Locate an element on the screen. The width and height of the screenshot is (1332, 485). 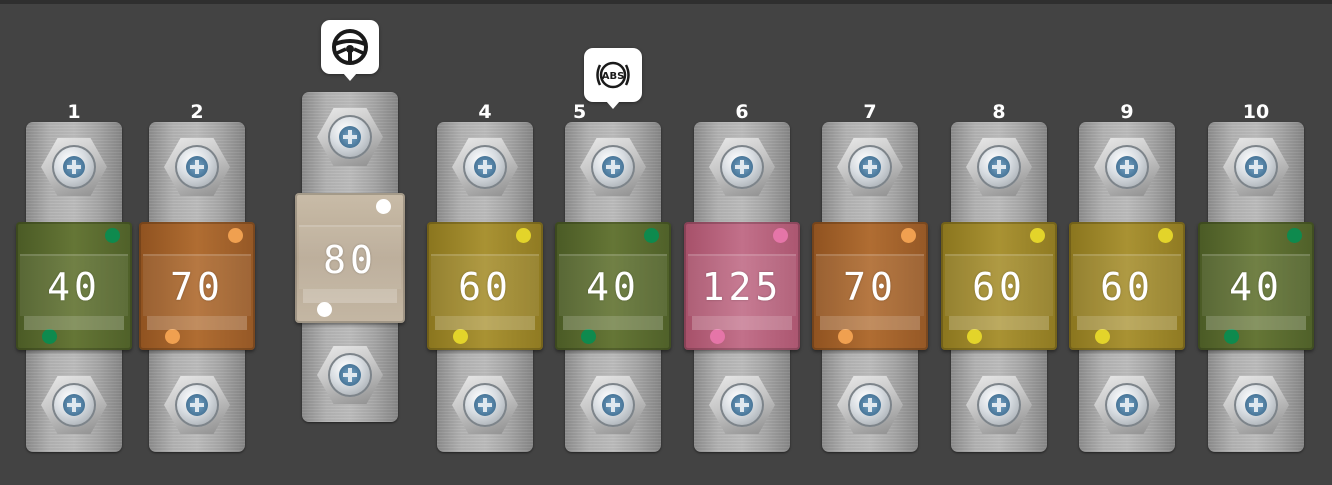
abs-icon: ABS is located at coordinates (613, 78).